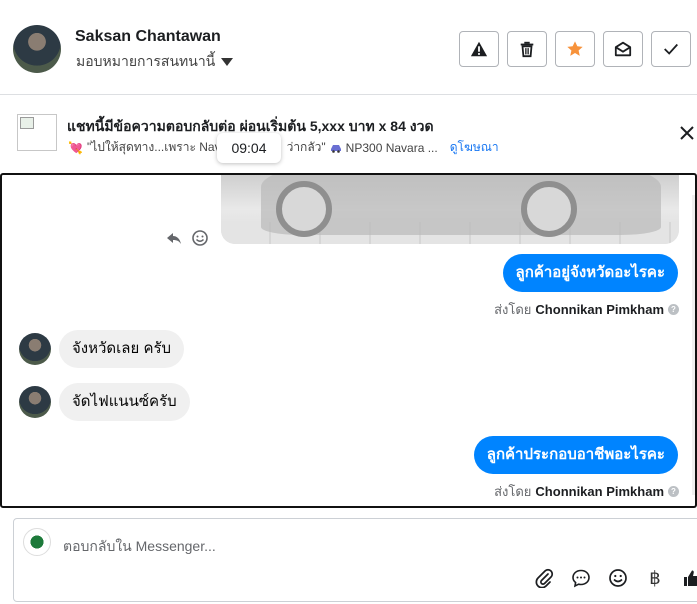 This screenshot has height=604, width=697. What do you see at coordinates (474, 147) in the screenshot?
I see `view-ad-link: ดูโฆษณา` at bounding box center [474, 147].